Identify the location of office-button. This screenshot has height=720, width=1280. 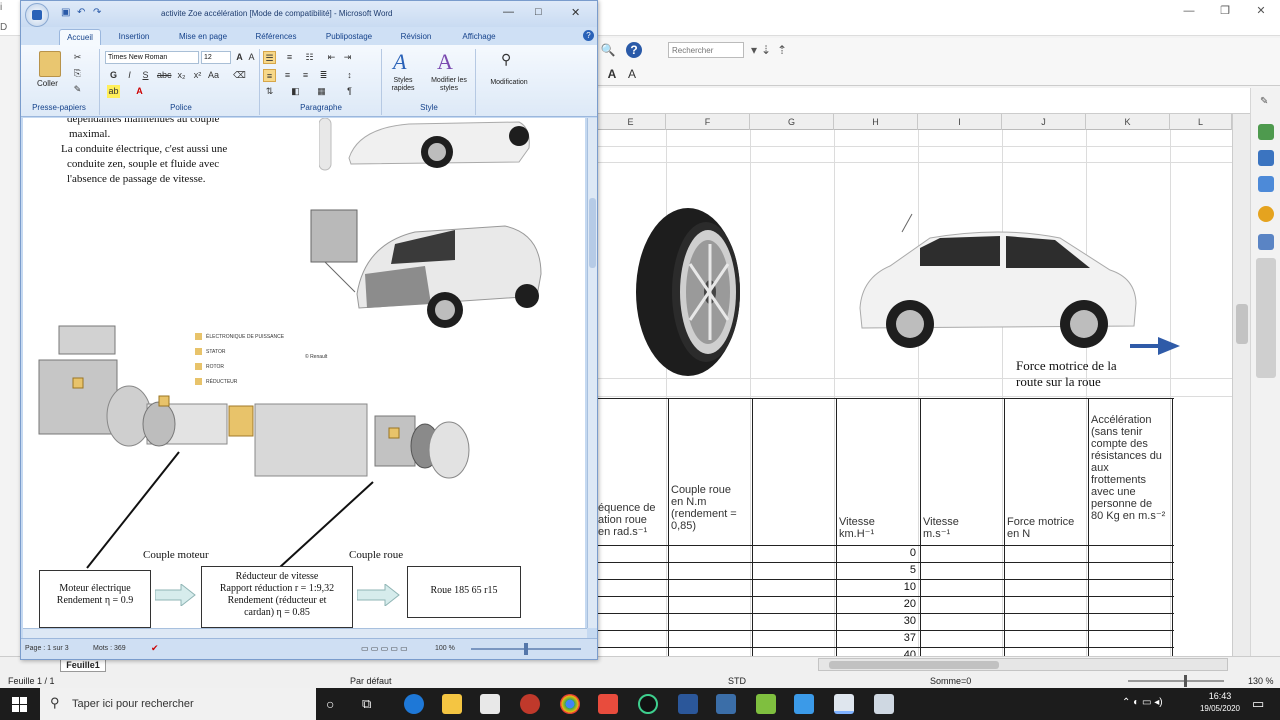
(37, 15).